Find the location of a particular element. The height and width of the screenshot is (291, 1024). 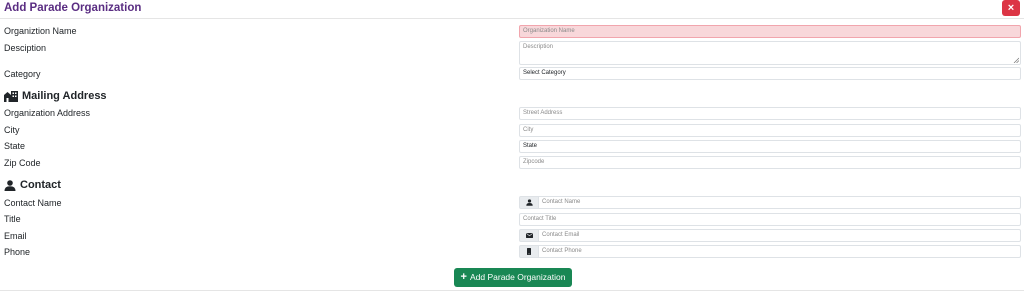

email-input: Contact Email is located at coordinates (779, 235).